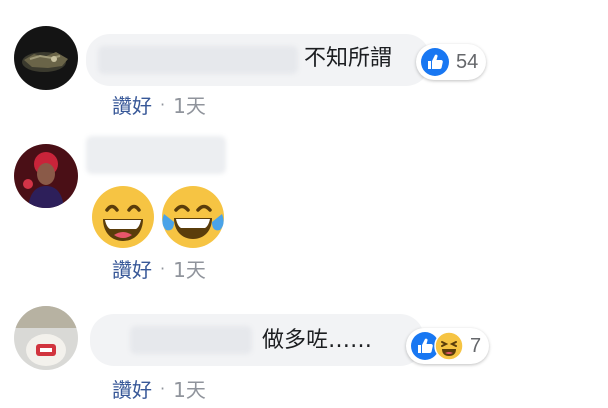 Image resolution: width=608 pixels, height=408 pixels. I want to click on avatar-image-dark-icon, so click(46, 58).